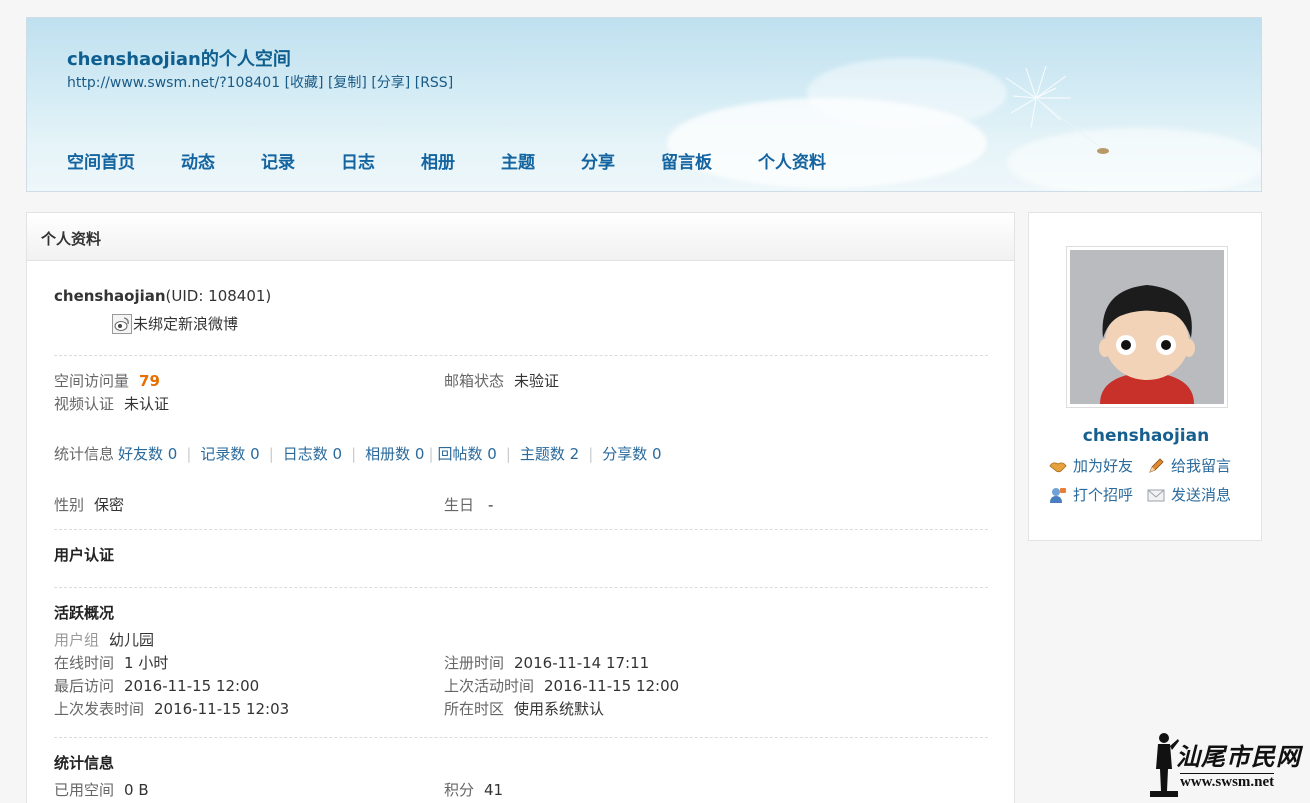 The image size is (1310, 803). I want to click on user-name-block: chenshaojian(UID: 108401) 未绑定新浪微博, so click(521, 321).